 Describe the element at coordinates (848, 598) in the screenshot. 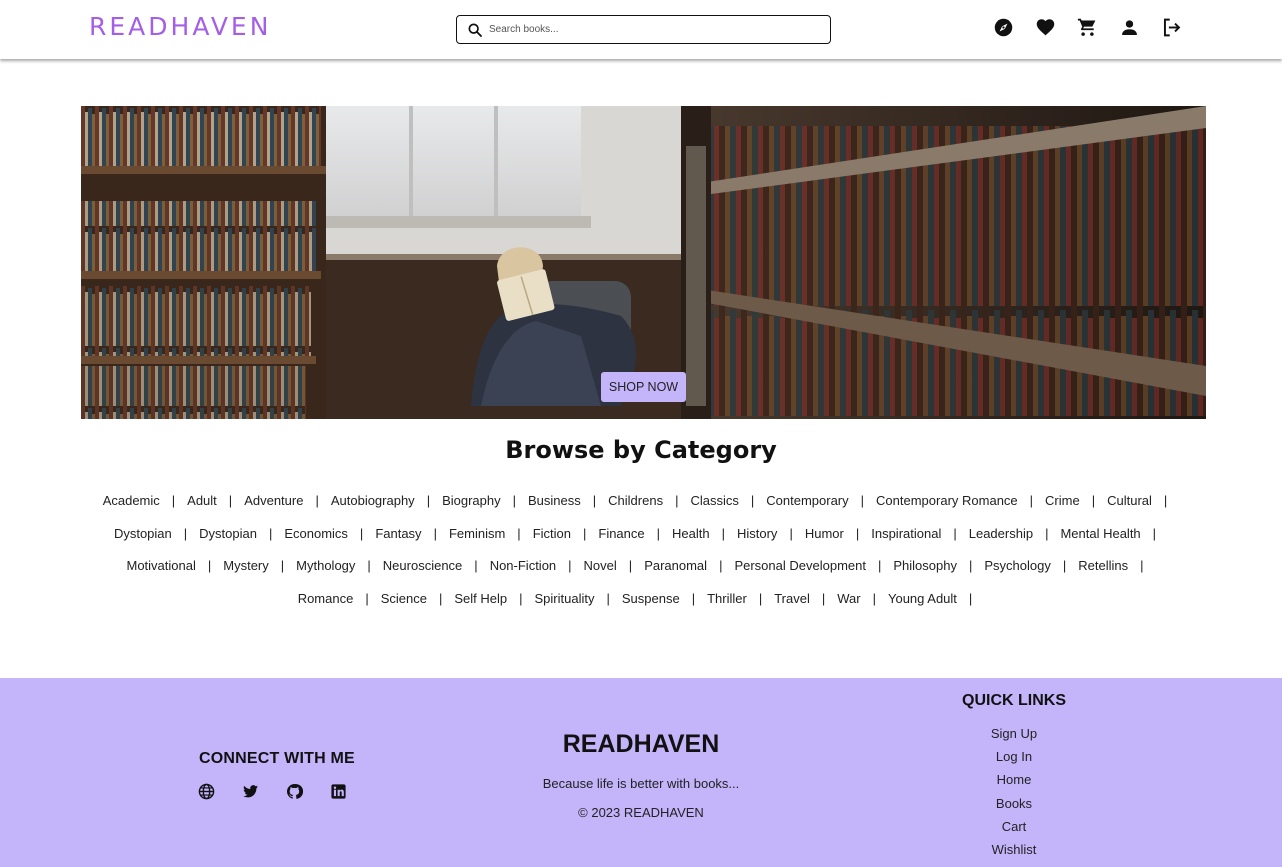

I see `category-link: War` at that location.